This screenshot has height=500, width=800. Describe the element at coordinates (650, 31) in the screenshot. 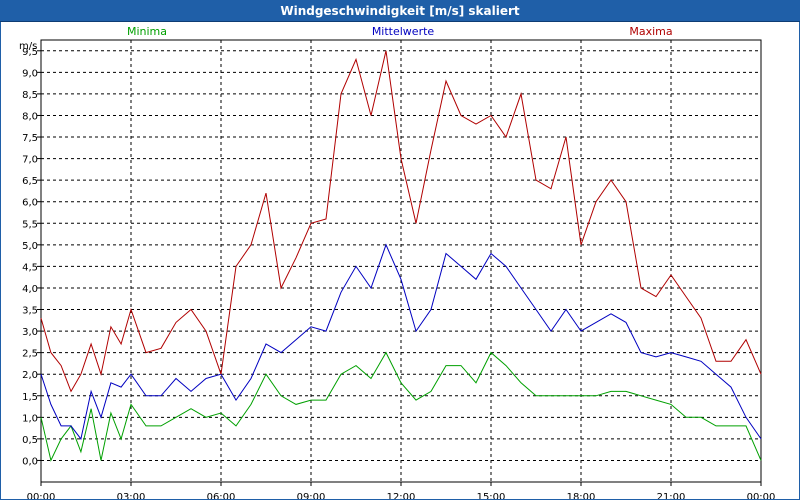

I see `legend-maxima: Maxima` at that location.